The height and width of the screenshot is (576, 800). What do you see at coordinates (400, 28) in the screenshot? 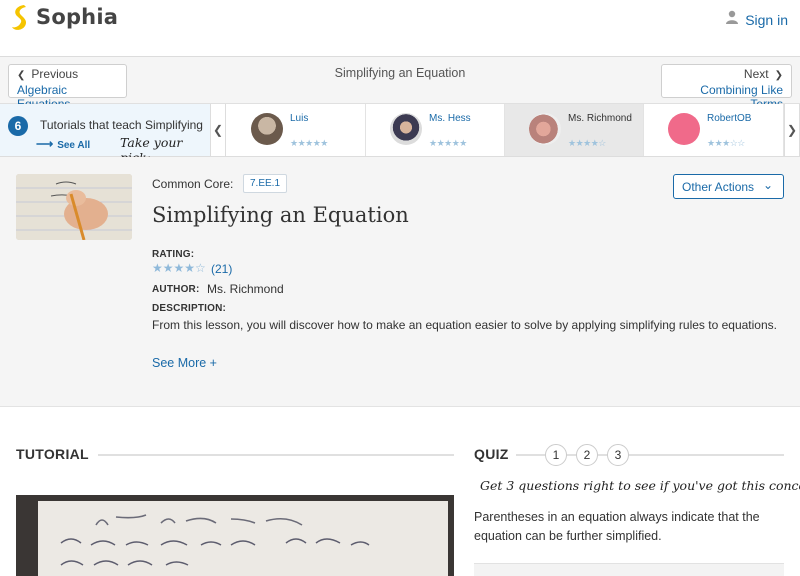
I see `top-bar: Sophia Sign in` at bounding box center [400, 28].